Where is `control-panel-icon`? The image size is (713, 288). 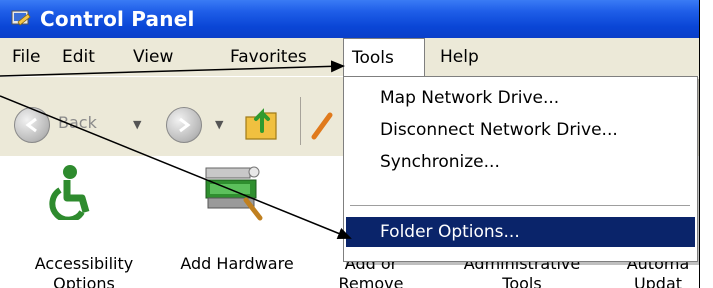 control-panel-icon is located at coordinates (21, 19).